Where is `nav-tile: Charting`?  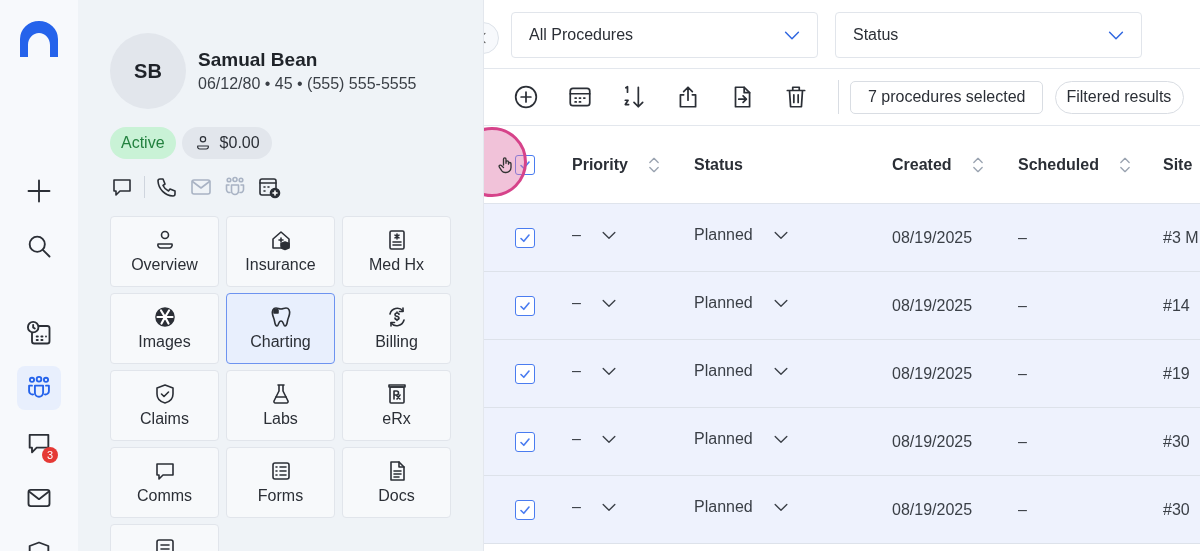 nav-tile: Charting is located at coordinates (280, 328).